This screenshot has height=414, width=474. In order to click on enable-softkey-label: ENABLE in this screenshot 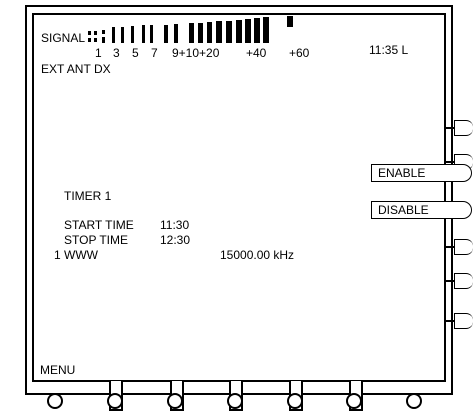, I will do `click(413, 173)`.